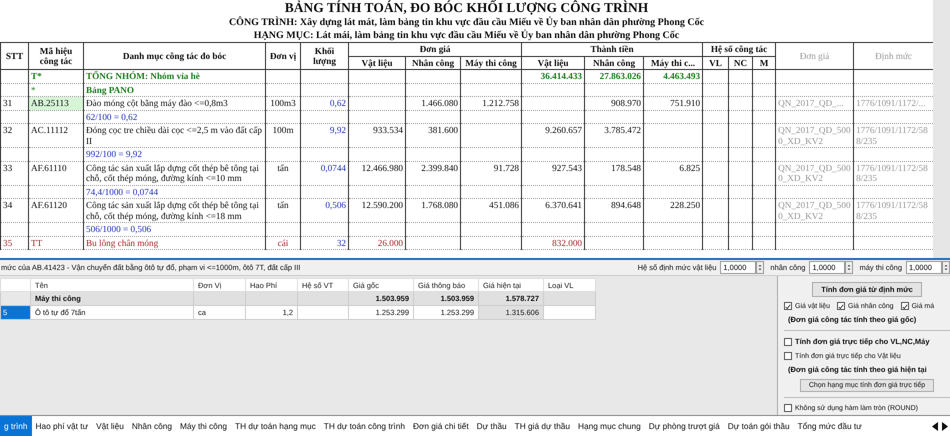 Image resolution: width=950 pixels, height=436 pixels. What do you see at coordinates (175, 210) in the screenshot?
I see `table-cell: Công tác sản xuất lắp dựng cốt thép bê tông tại chỗ, cốt thép móng, đường kính <=18 mm` at bounding box center [175, 210].